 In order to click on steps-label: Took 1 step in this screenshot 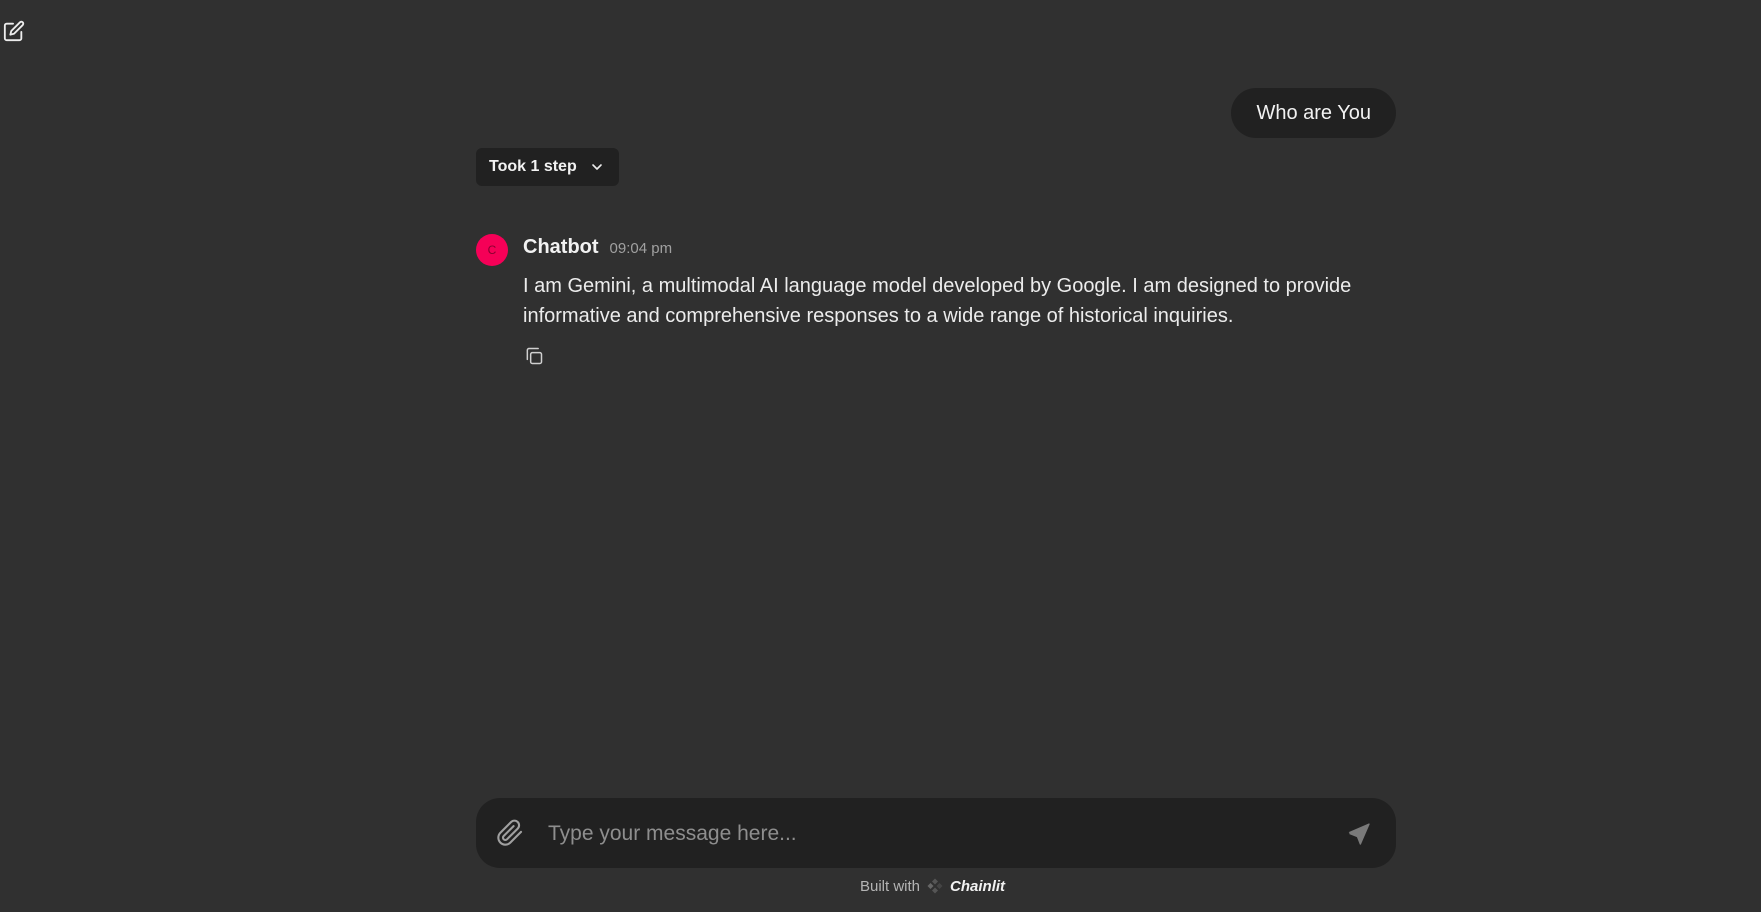, I will do `click(533, 166)`.